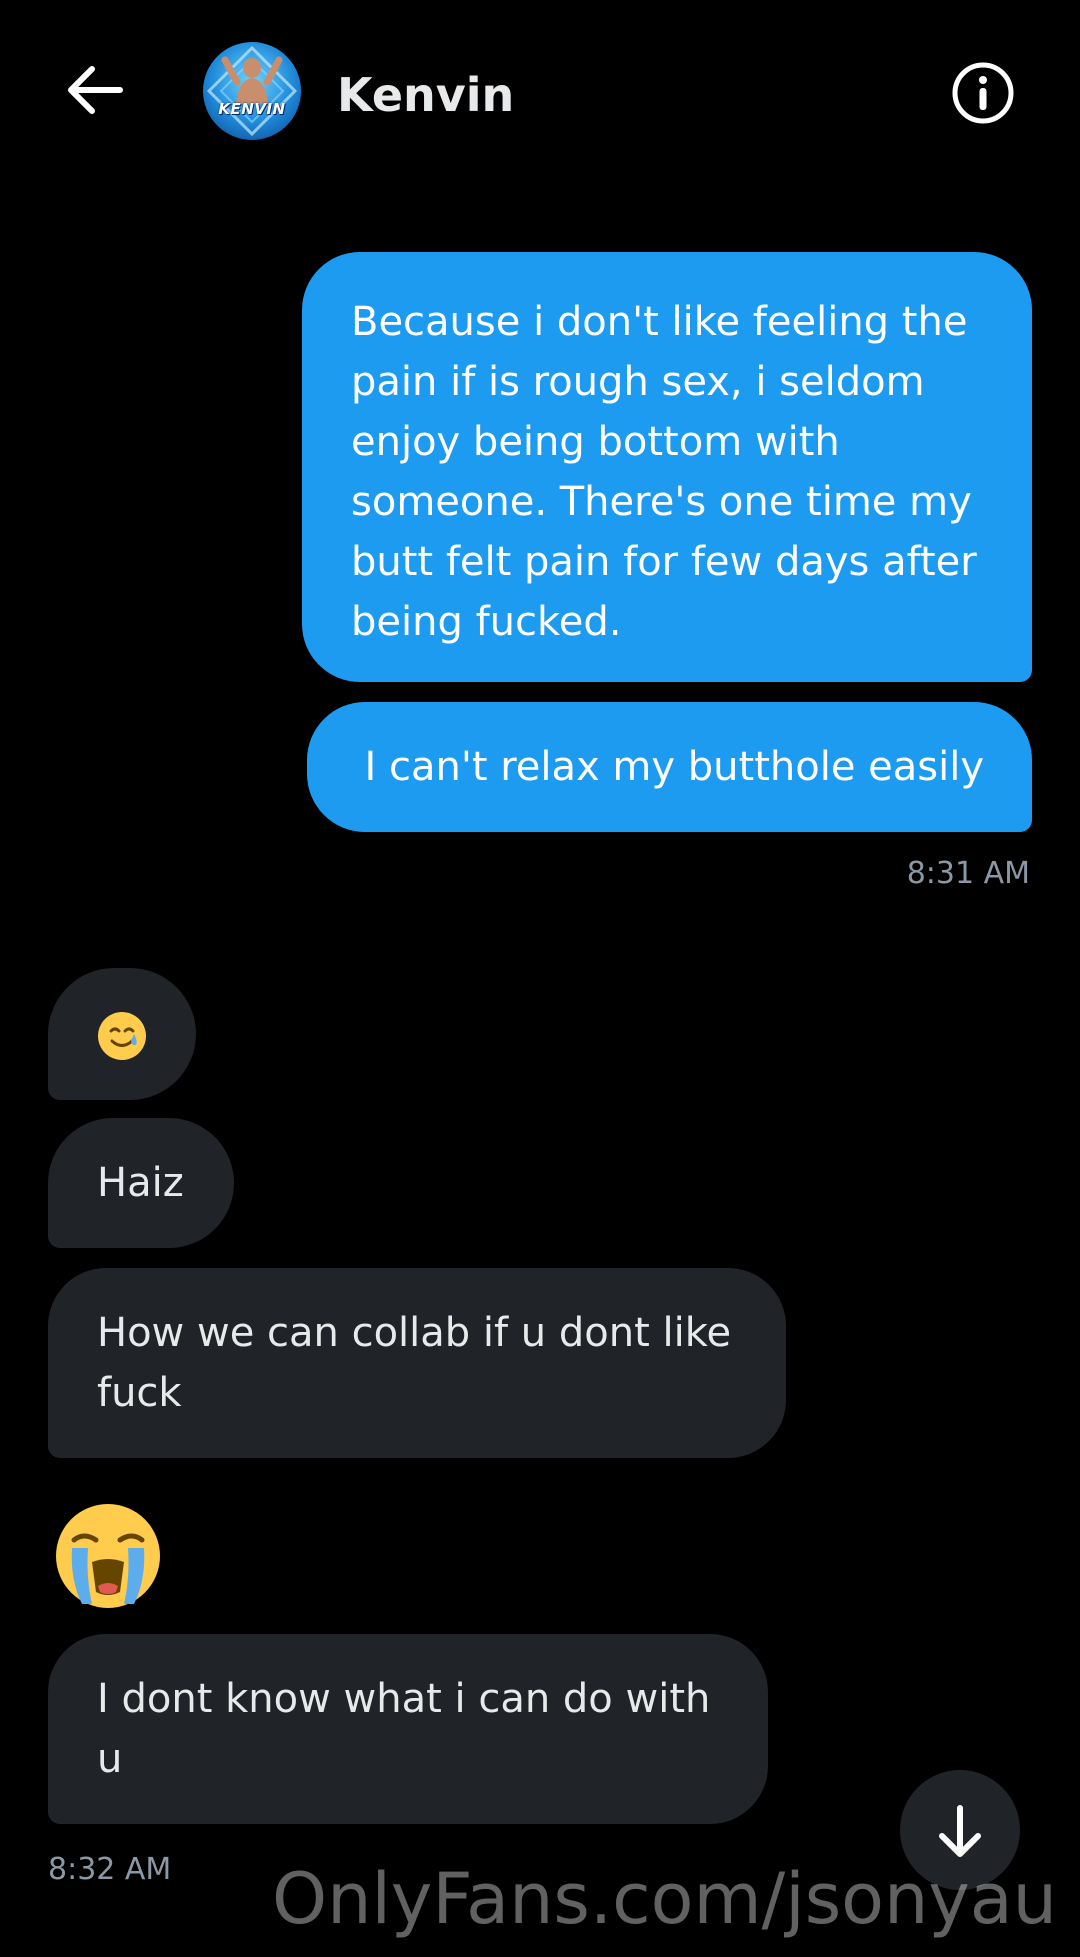 The height and width of the screenshot is (1957, 1080). I want to click on contact-avatar: KENVIN, so click(252, 91).